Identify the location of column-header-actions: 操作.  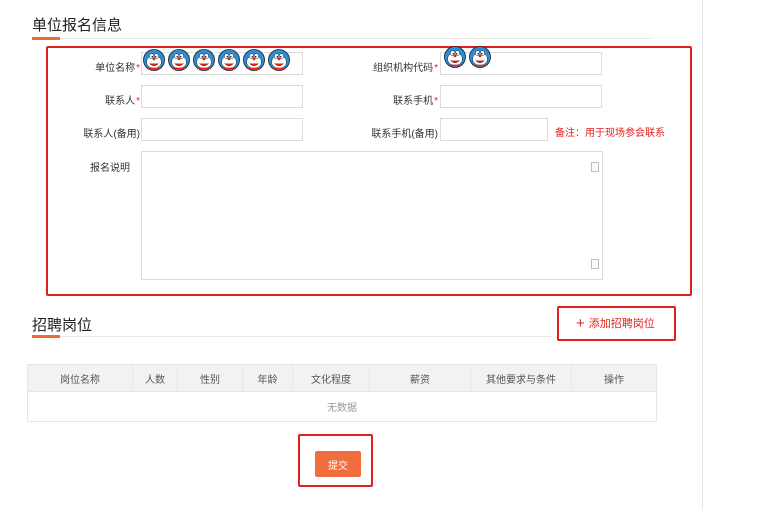
(614, 380).